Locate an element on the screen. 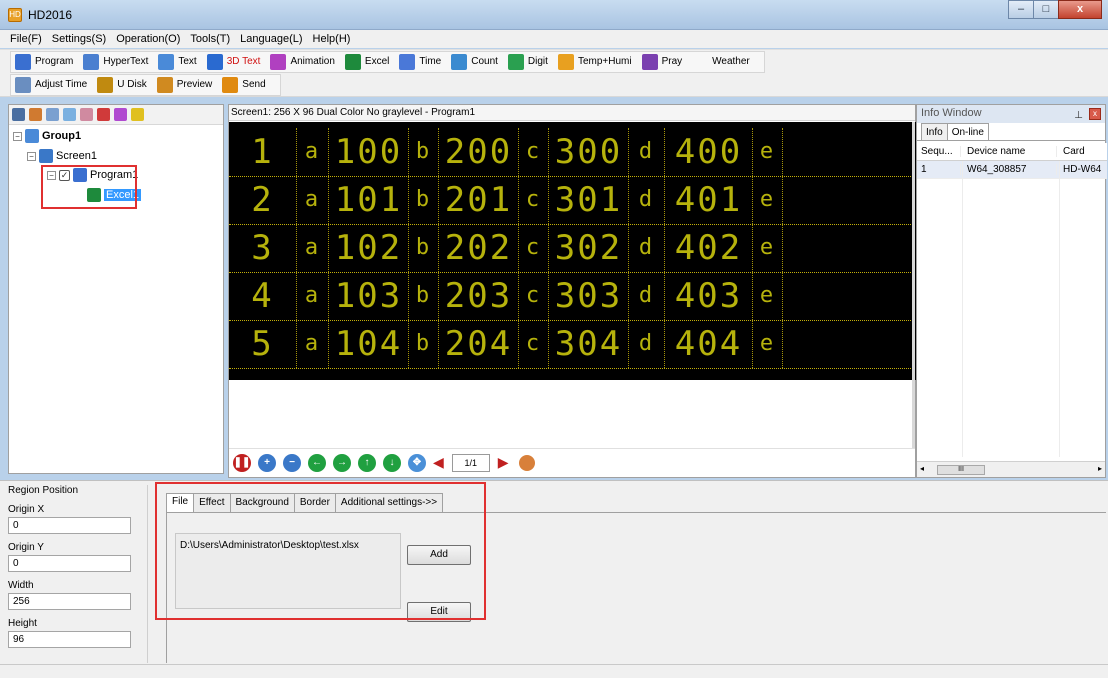 Image resolution: width=1108 pixels, height=678 pixels. next-page-icon: ▶ is located at coordinates (503, 462).